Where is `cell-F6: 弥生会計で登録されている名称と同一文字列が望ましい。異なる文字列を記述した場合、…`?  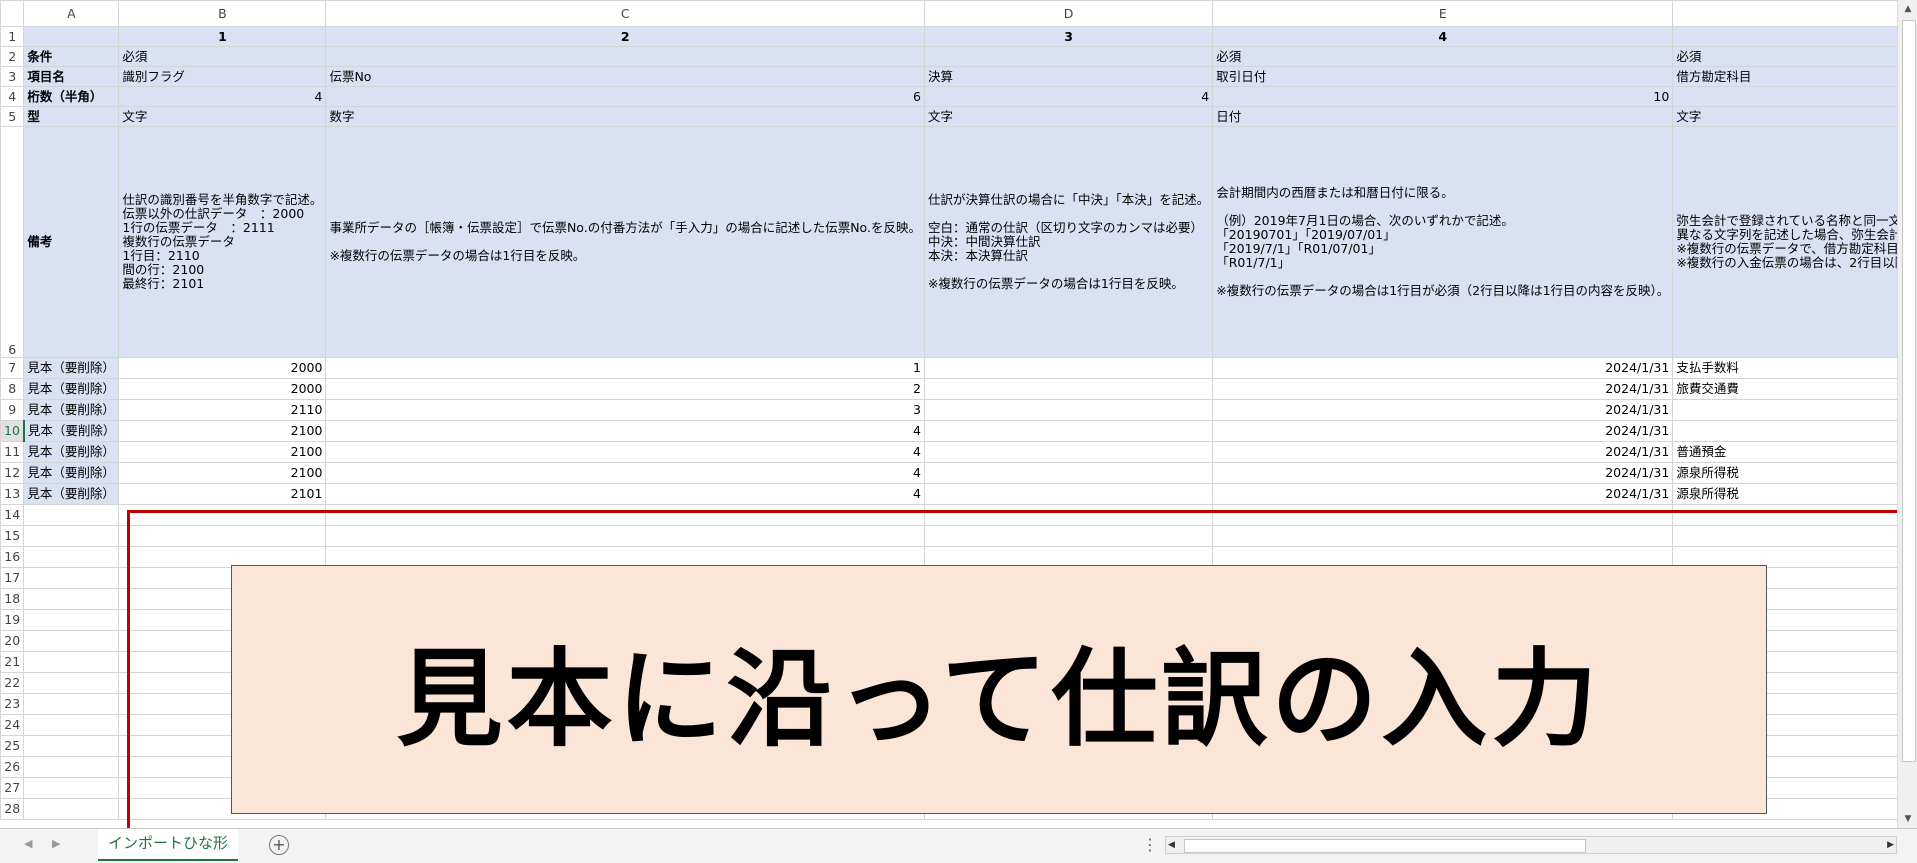 cell-F6: 弥生会計で登録されている名称と同一文字列が望ましい。異なる文字列を記述した場合、… is located at coordinates (1795, 242).